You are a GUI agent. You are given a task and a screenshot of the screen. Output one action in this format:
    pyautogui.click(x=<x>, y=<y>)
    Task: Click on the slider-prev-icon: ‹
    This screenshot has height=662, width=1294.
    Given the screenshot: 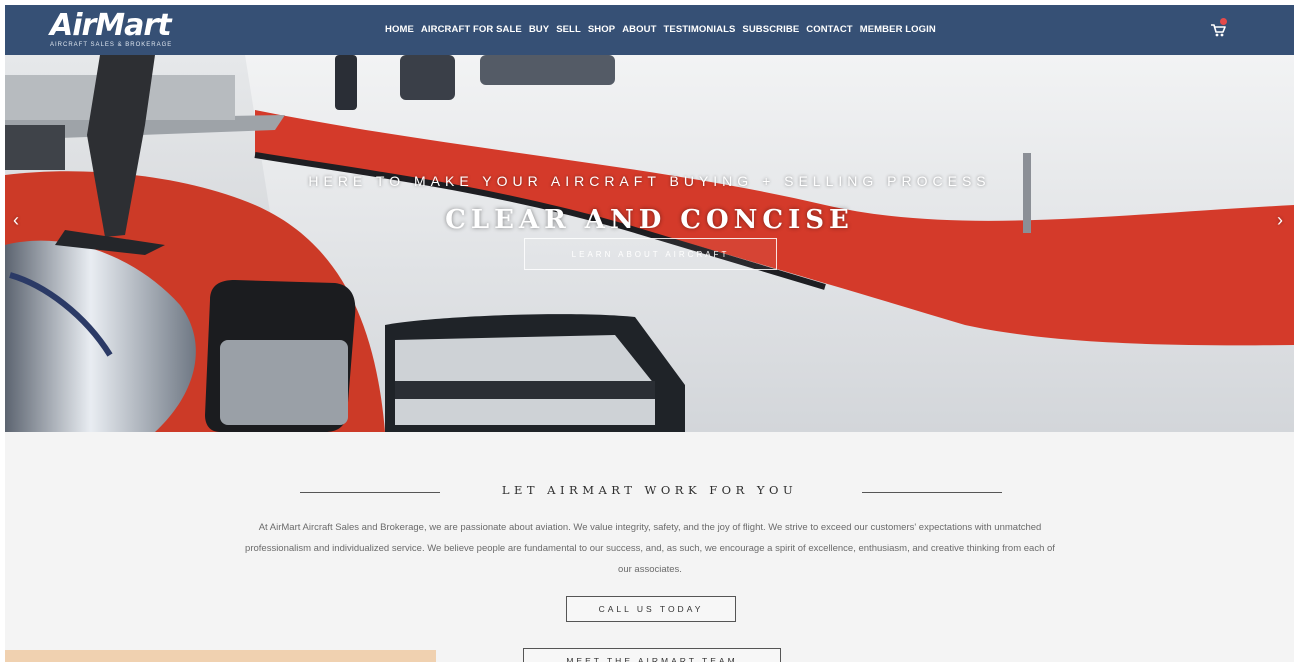 What is the action you would take?
    pyautogui.click(x=16, y=220)
    